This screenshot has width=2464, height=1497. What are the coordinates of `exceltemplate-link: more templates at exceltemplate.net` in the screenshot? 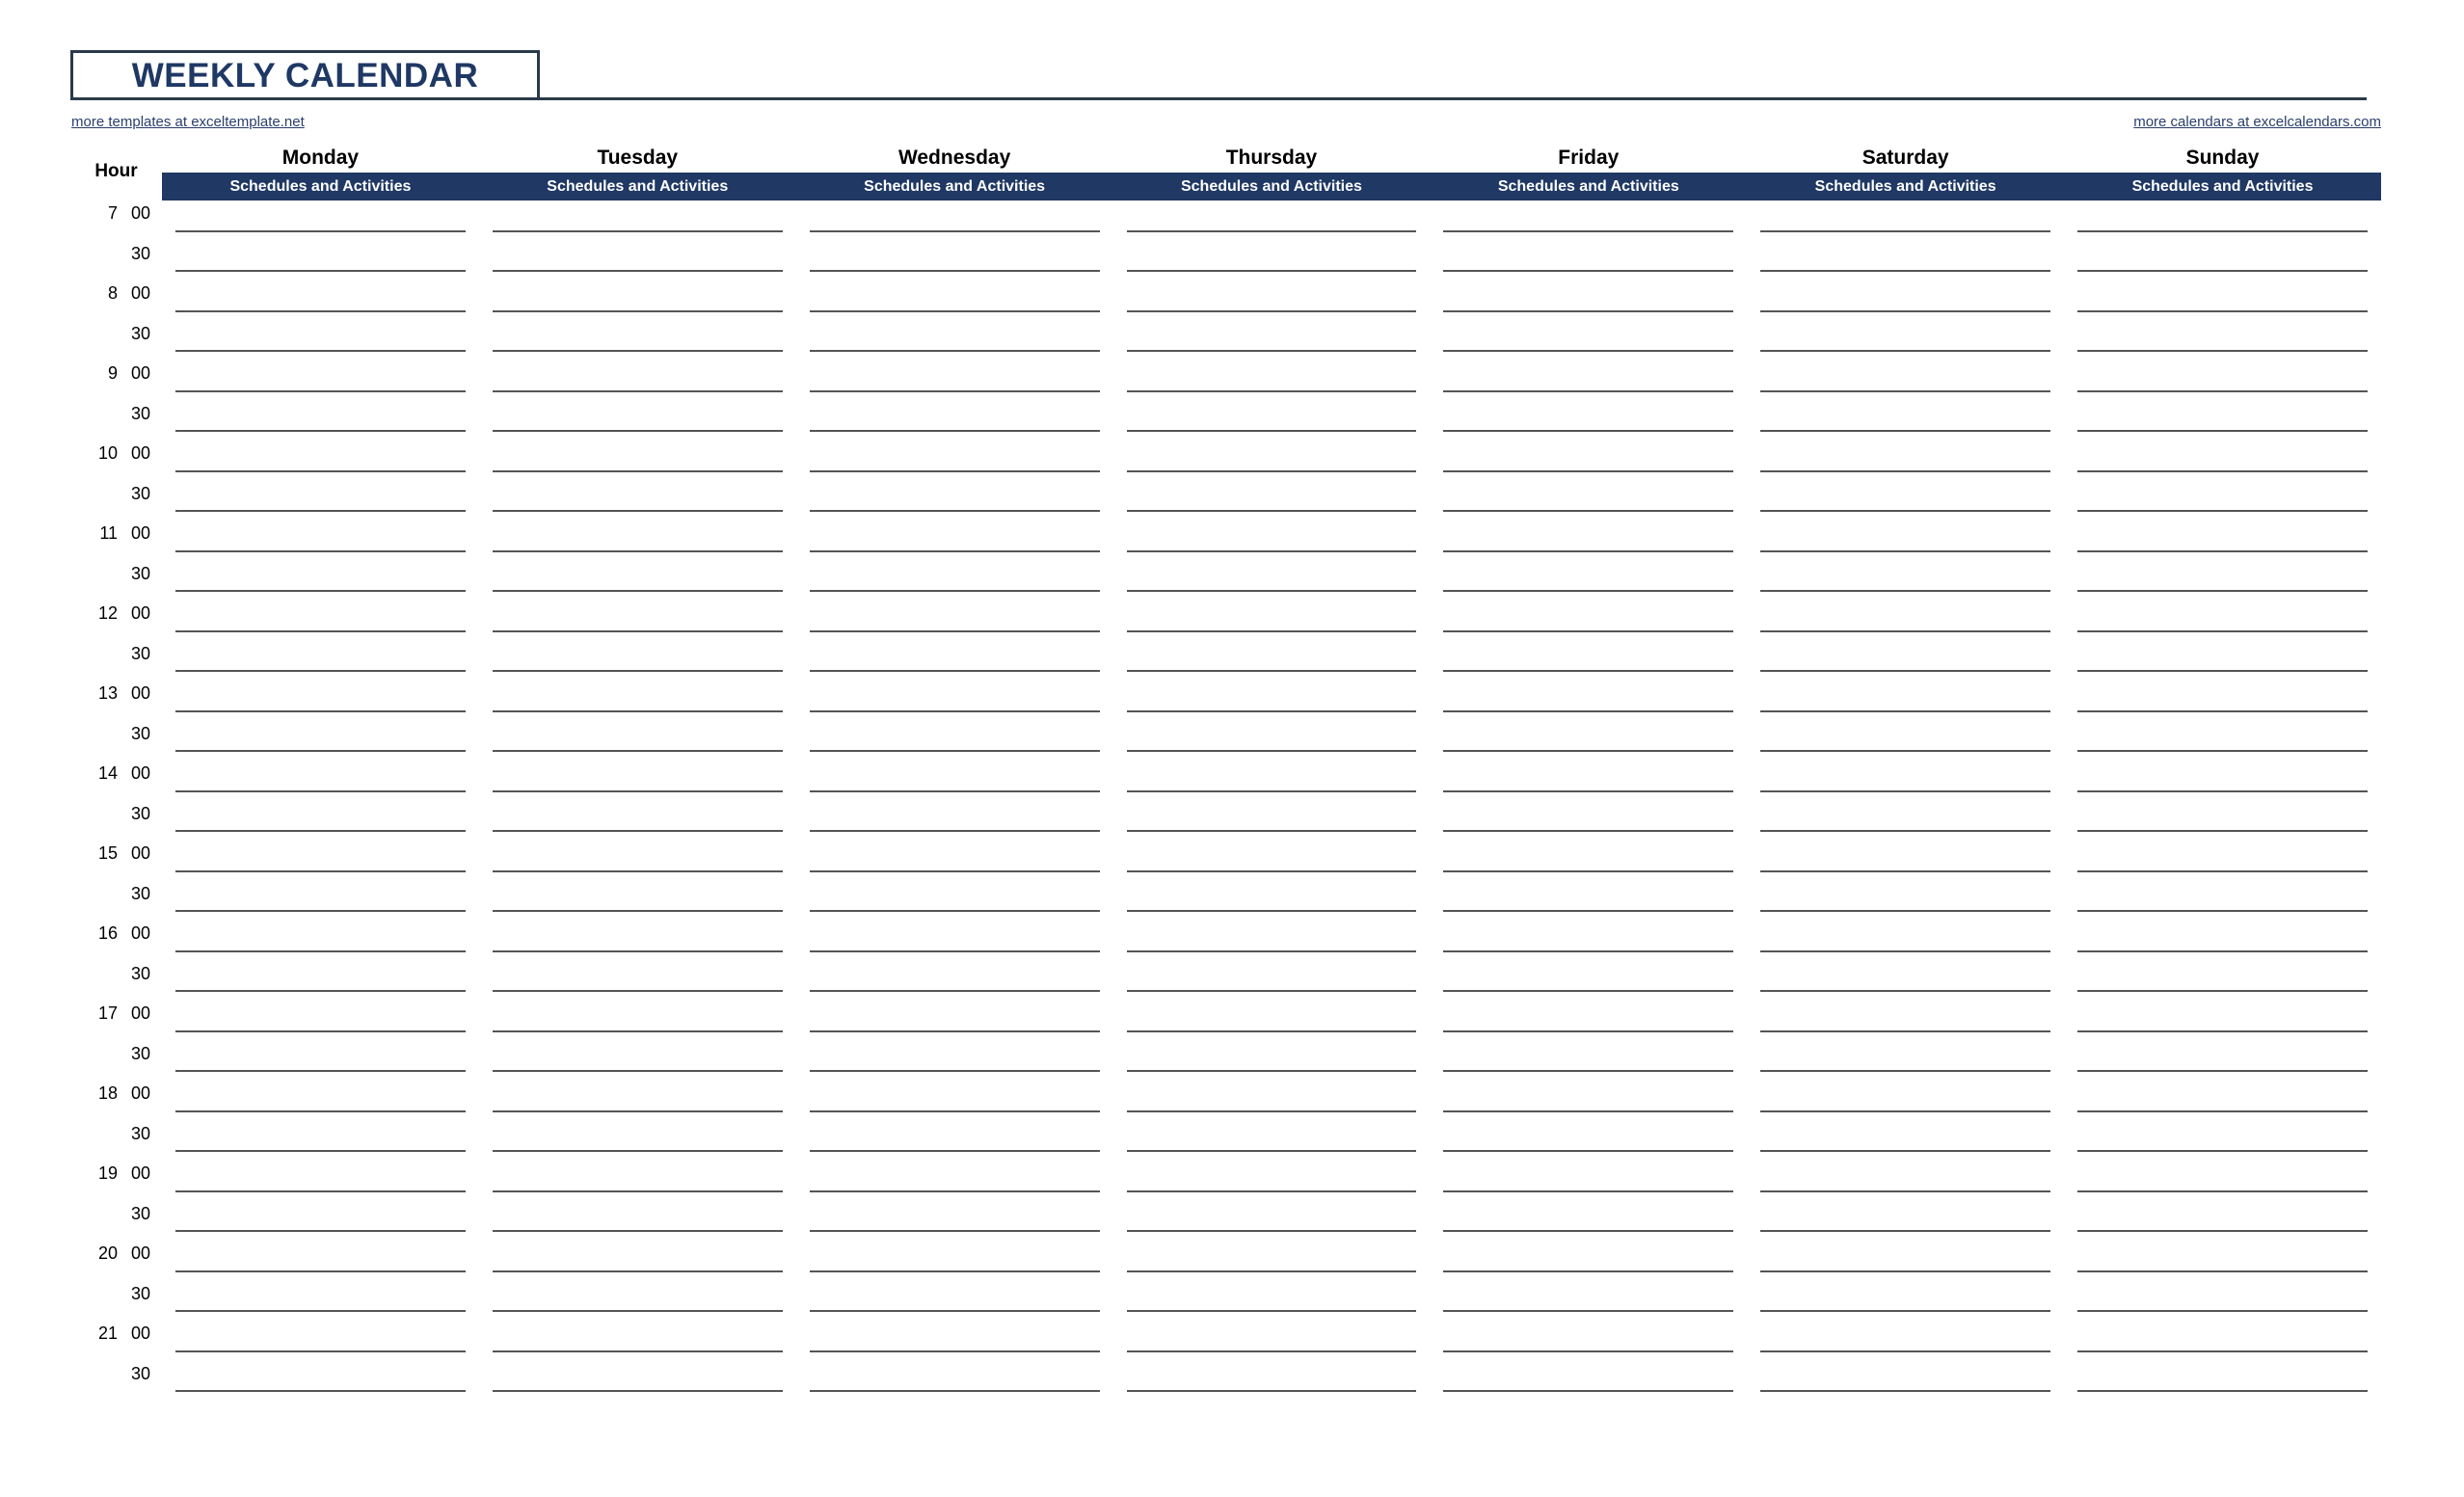 It's located at (188, 122).